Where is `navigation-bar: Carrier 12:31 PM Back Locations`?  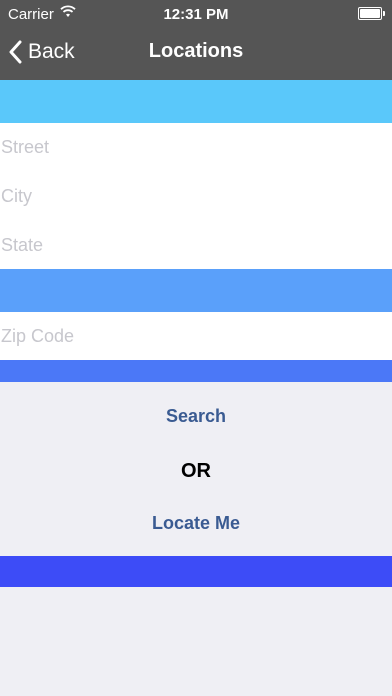
navigation-bar: Carrier 12:31 PM Back Locations is located at coordinates (196, 40).